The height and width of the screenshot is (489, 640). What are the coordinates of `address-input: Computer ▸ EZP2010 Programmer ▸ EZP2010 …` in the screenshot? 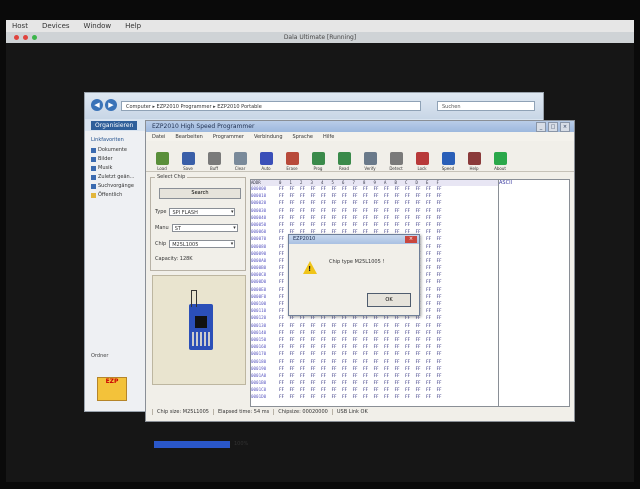 It's located at (271, 106).